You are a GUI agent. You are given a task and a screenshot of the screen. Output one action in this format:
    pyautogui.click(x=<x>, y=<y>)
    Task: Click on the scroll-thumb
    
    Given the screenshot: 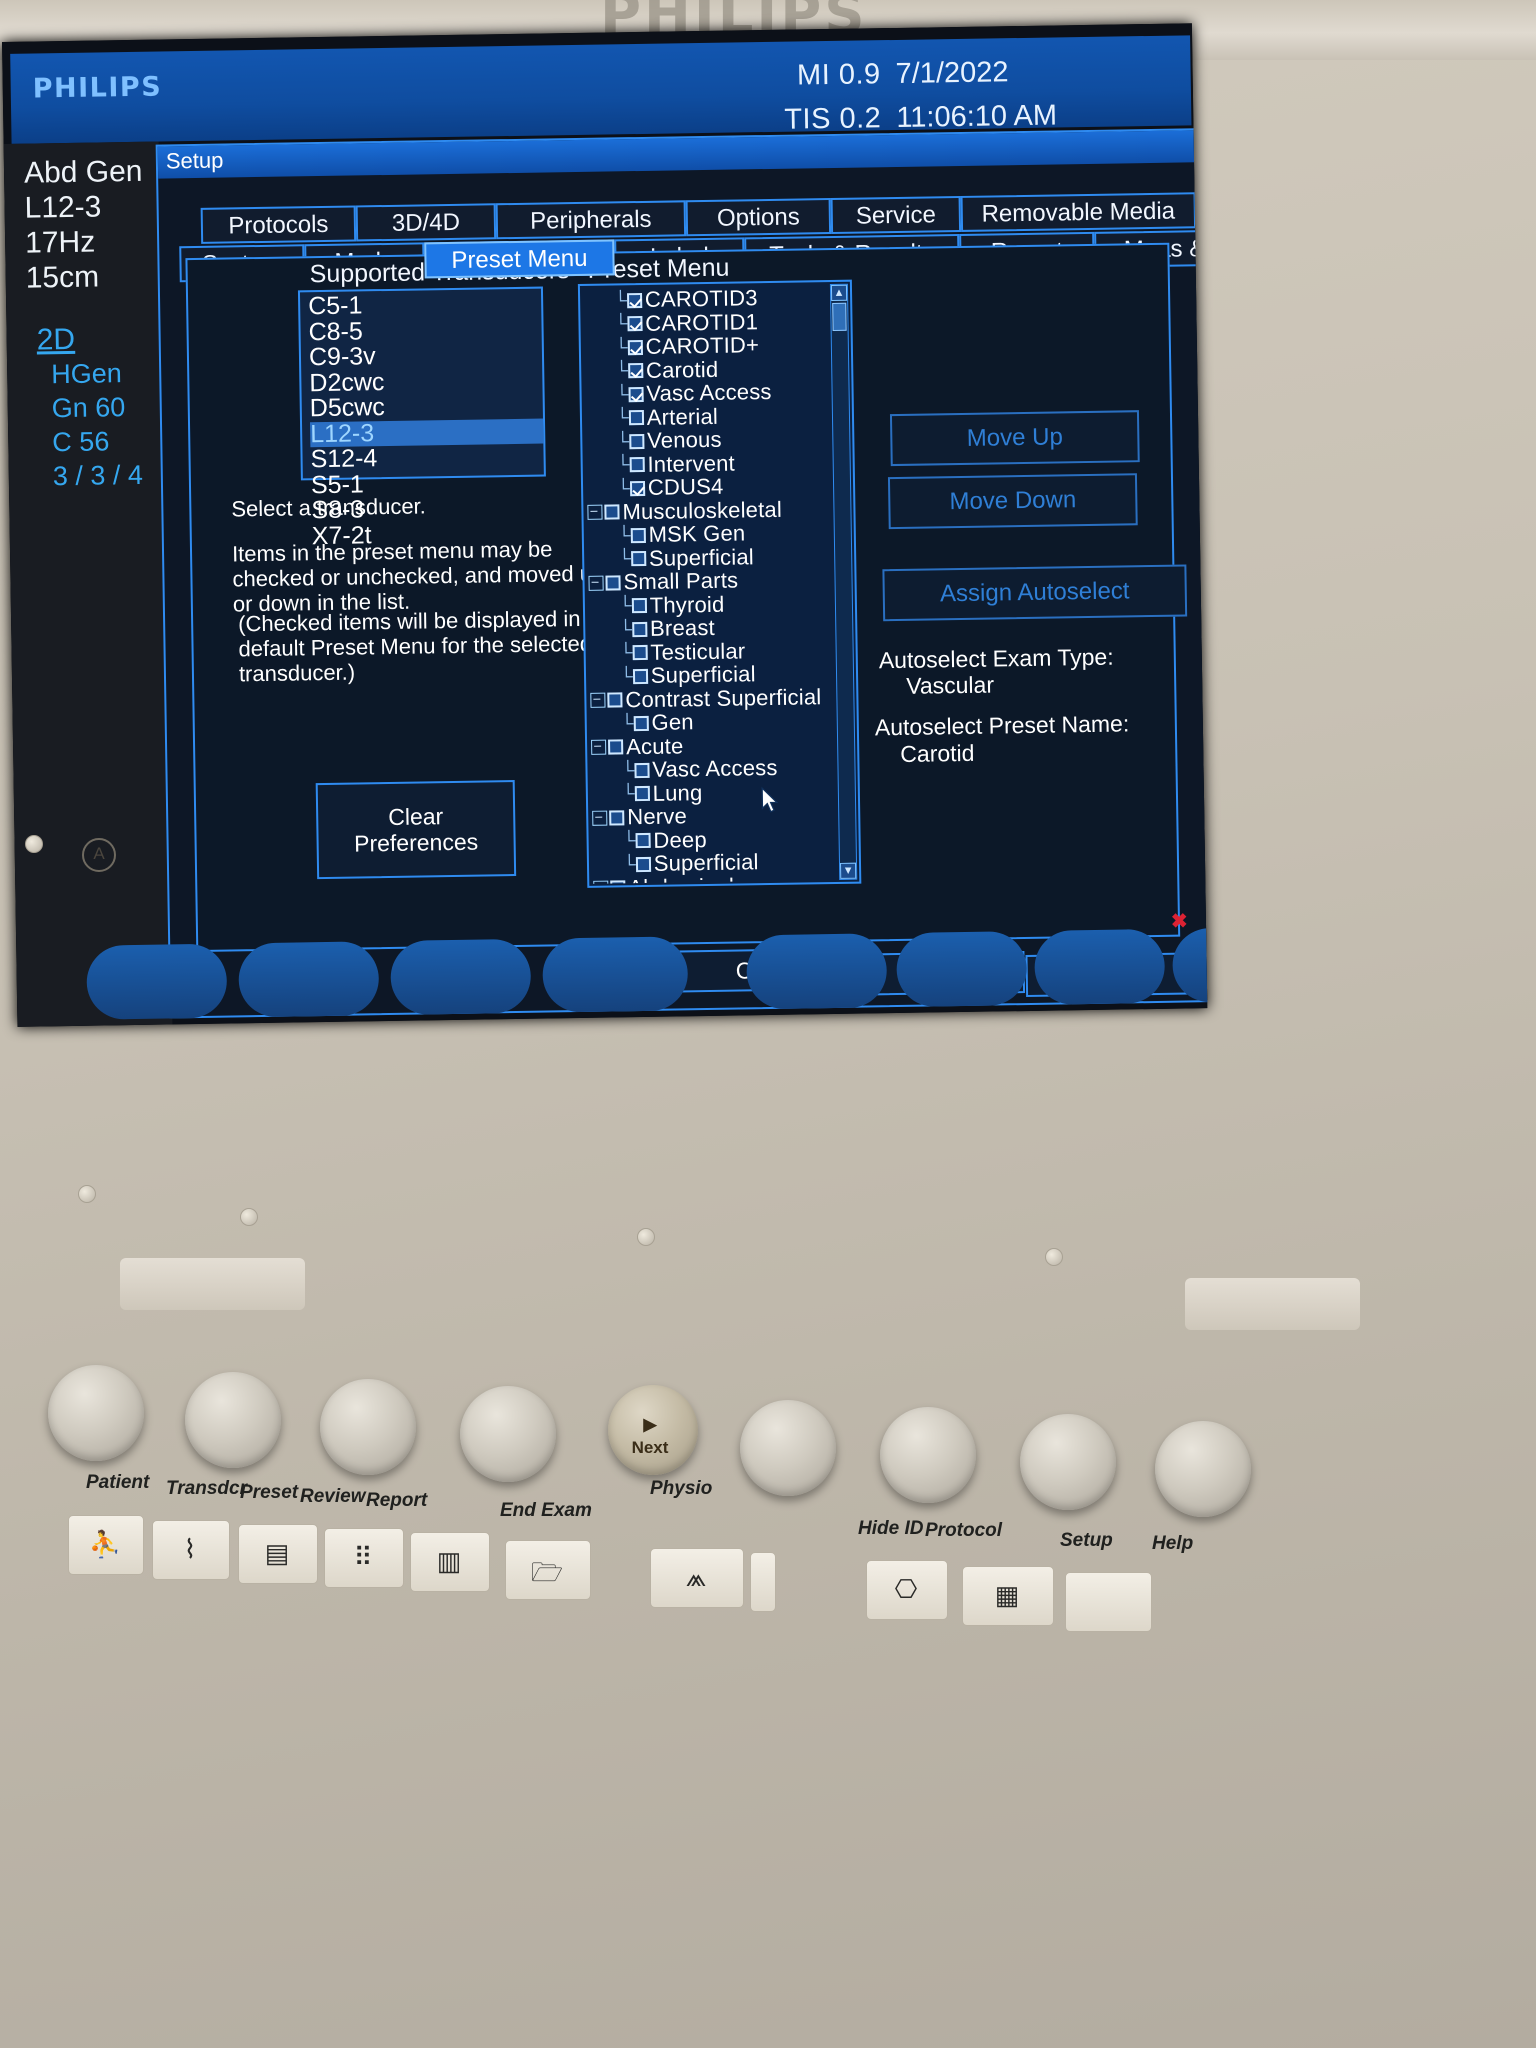 What is the action you would take?
    pyautogui.click(x=839, y=316)
    